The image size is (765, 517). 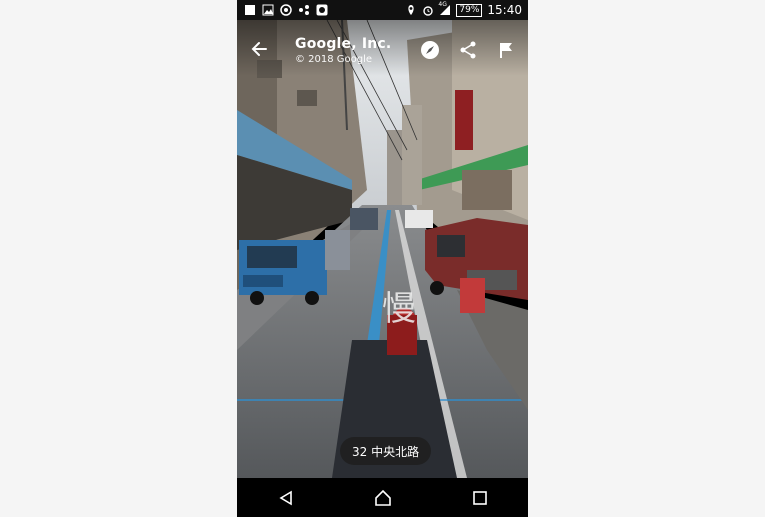 I want to click on report-button, so click(x=506, y=50).